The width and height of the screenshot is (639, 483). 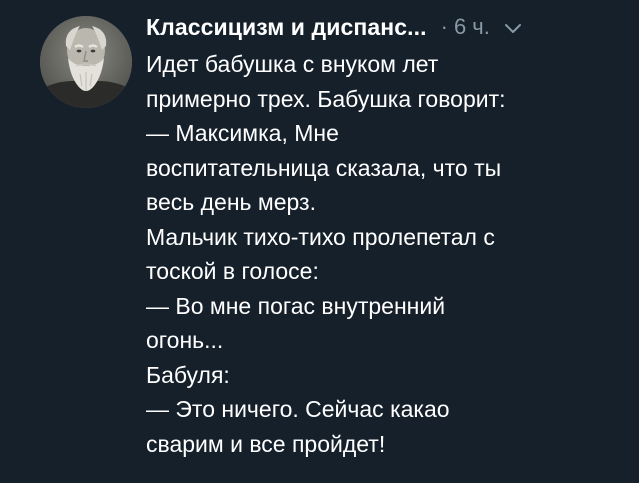 I want to click on tweet-text-line: Идет бабушка с внуком лет, so click(x=292, y=64).